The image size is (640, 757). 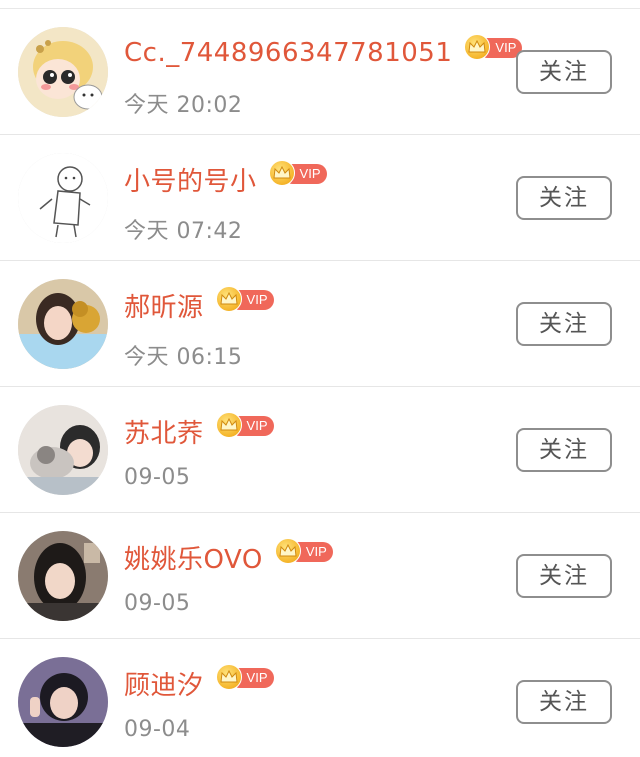 I want to click on user-name: 小号的号小, so click(x=190, y=179).